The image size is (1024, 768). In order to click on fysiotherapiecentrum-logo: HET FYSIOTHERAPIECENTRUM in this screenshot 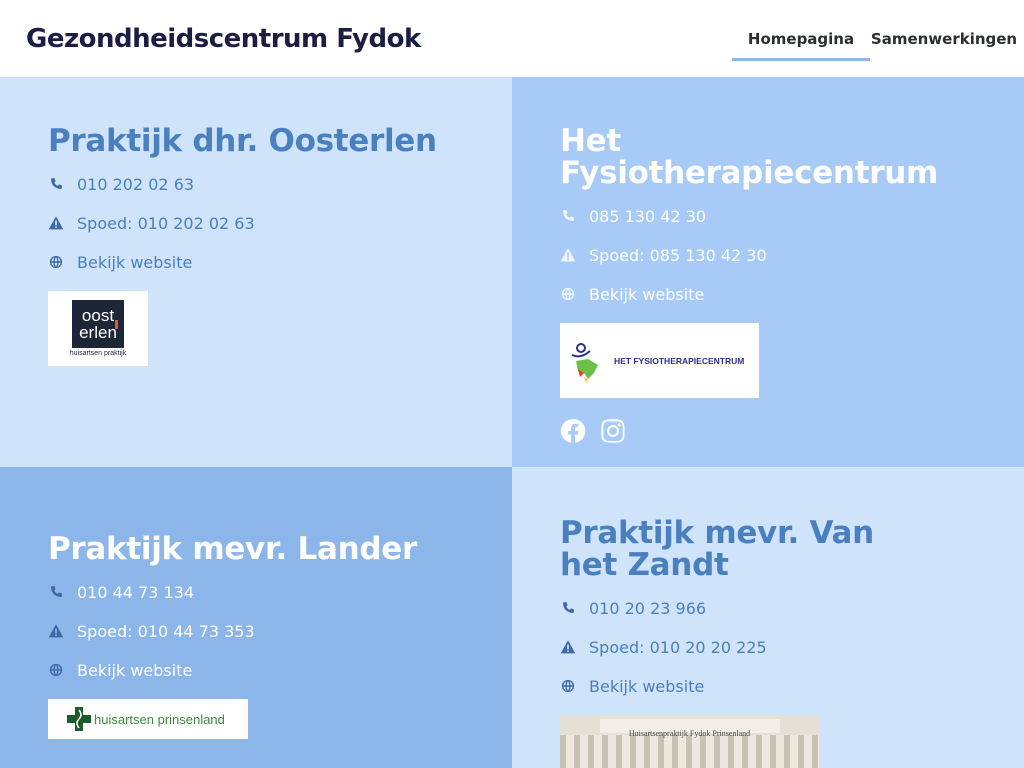, I will do `click(659, 360)`.